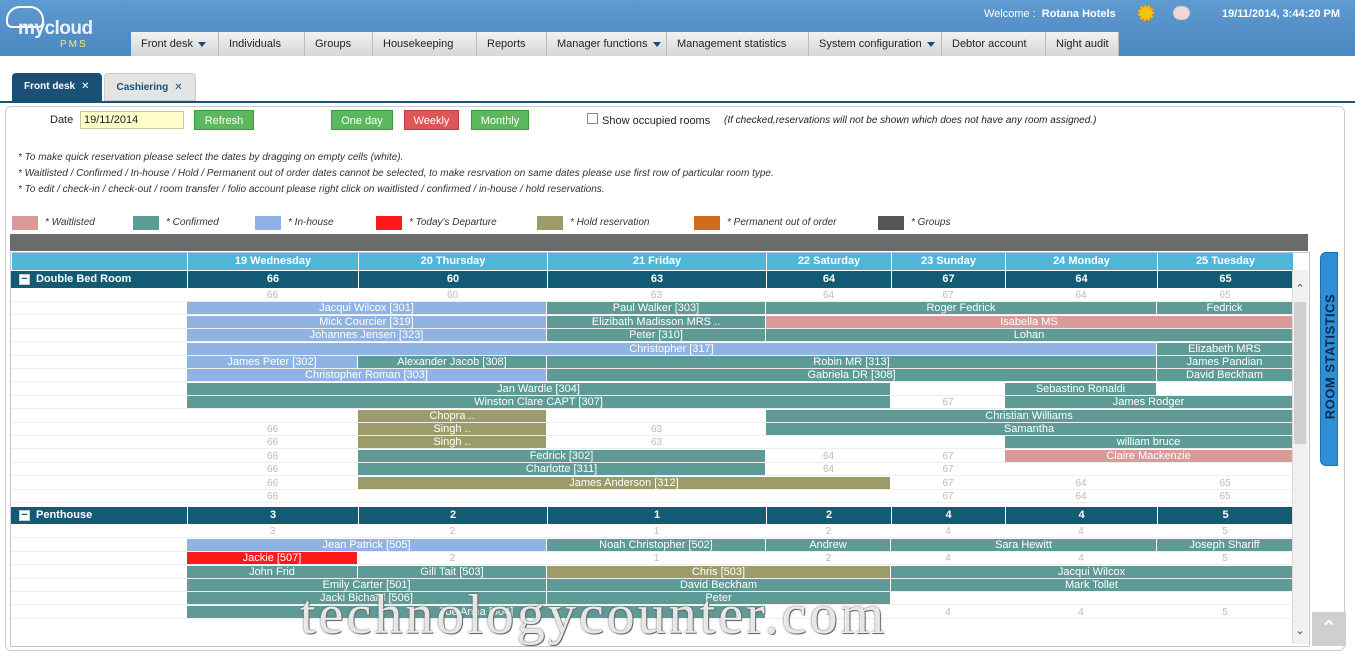 This screenshot has width=1355, height=651. Describe the element at coordinates (1081, 516) in the screenshot. I see `room-type-total: 4` at that location.